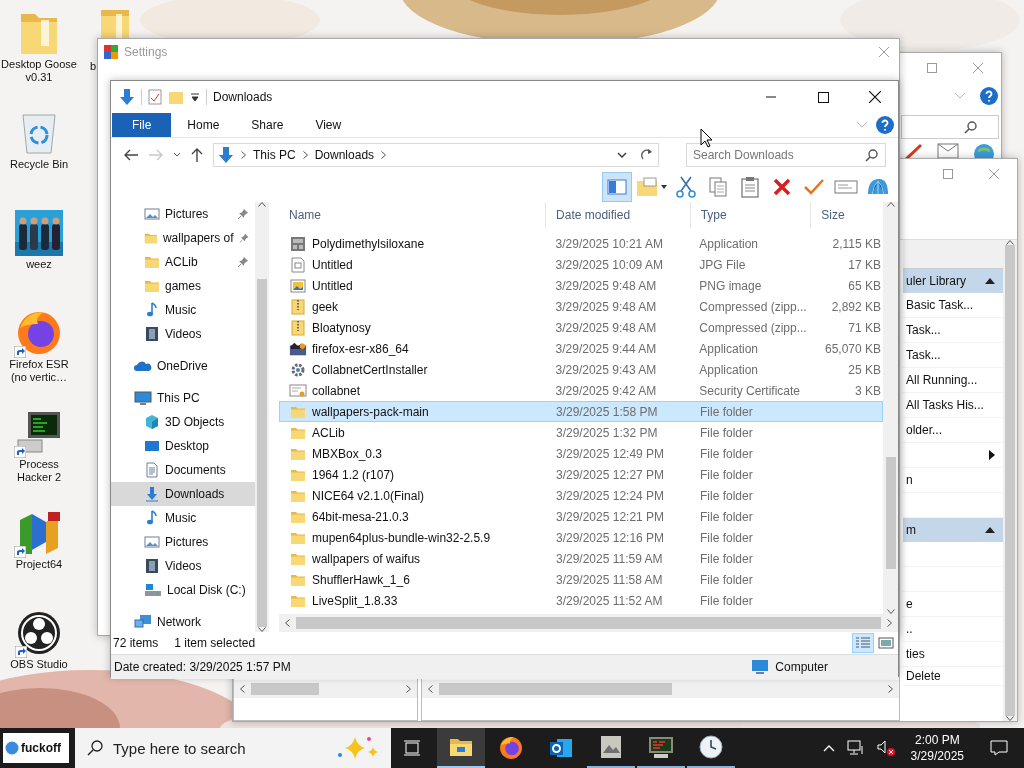  What do you see at coordinates (875, 97) in the screenshot?
I see `close-icon` at bounding box center [875, 97].